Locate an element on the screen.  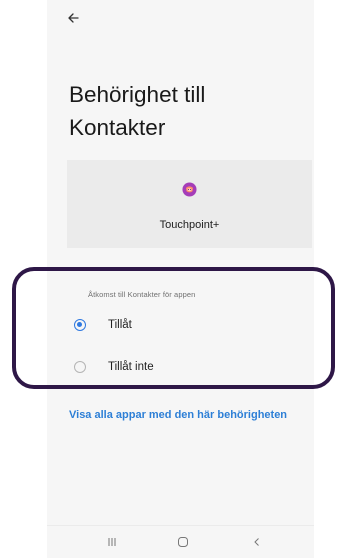
system-navigation-bar is located at coordinates (180, 541).